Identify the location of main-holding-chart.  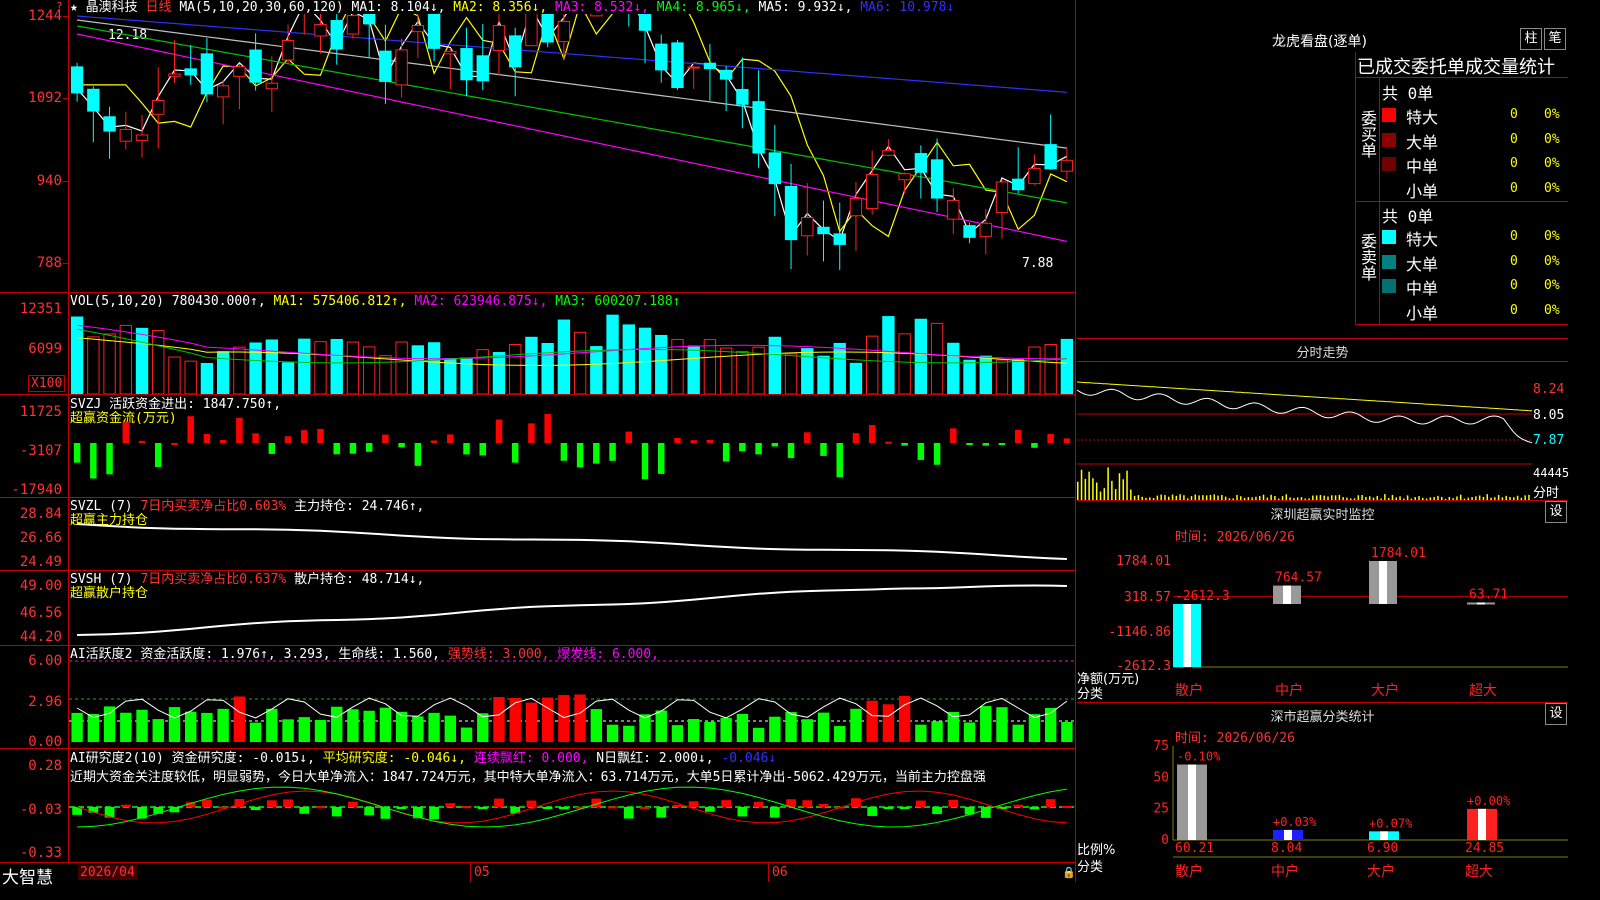
(572, 534).